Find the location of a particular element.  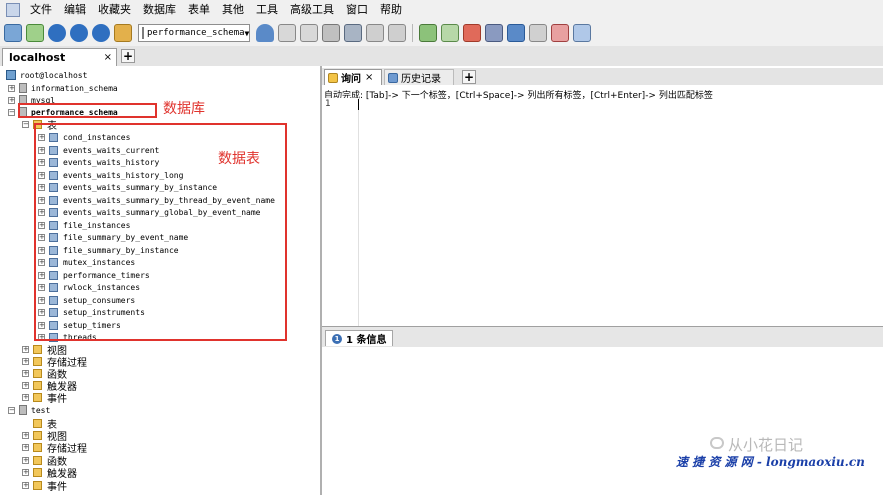

export-icon is located at coordinates (353, 33).